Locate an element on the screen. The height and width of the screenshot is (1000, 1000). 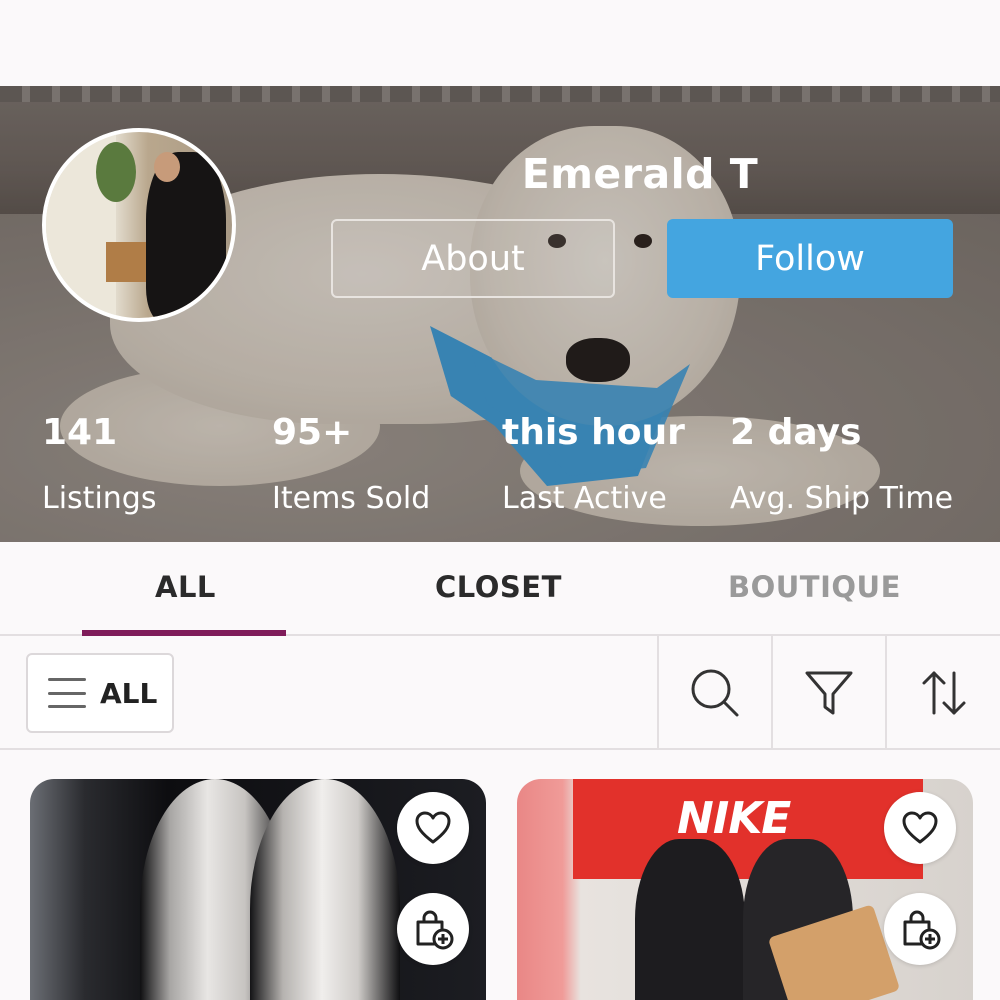
tab-closet: CLOSET is located at coordinates (498, 587).